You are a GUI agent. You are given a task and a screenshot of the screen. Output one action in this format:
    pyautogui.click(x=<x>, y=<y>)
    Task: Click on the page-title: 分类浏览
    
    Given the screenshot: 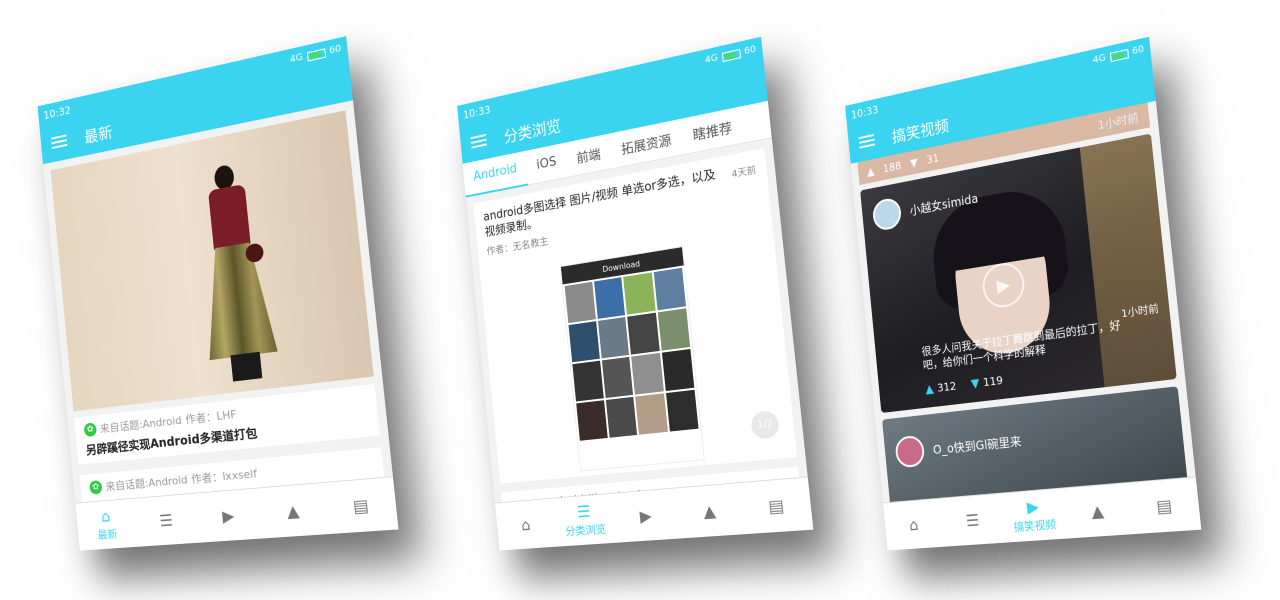 What is the action you would take?
    pyautogui.click(x=532, y=131)
    